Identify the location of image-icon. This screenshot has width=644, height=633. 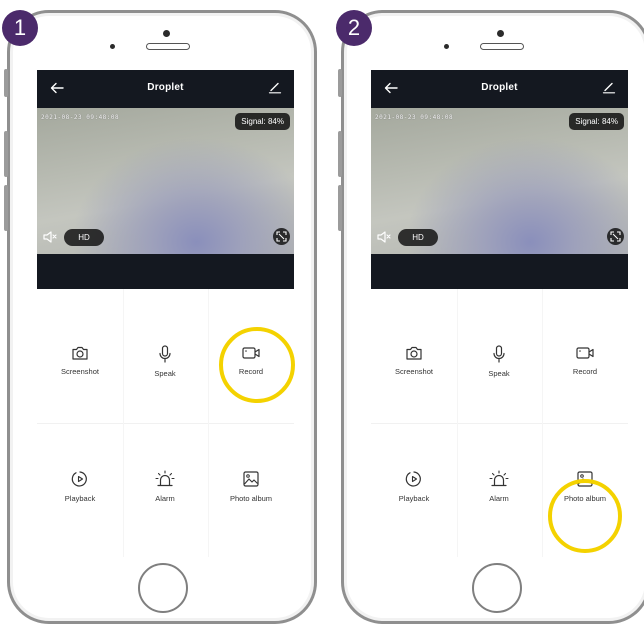
(251, 479).